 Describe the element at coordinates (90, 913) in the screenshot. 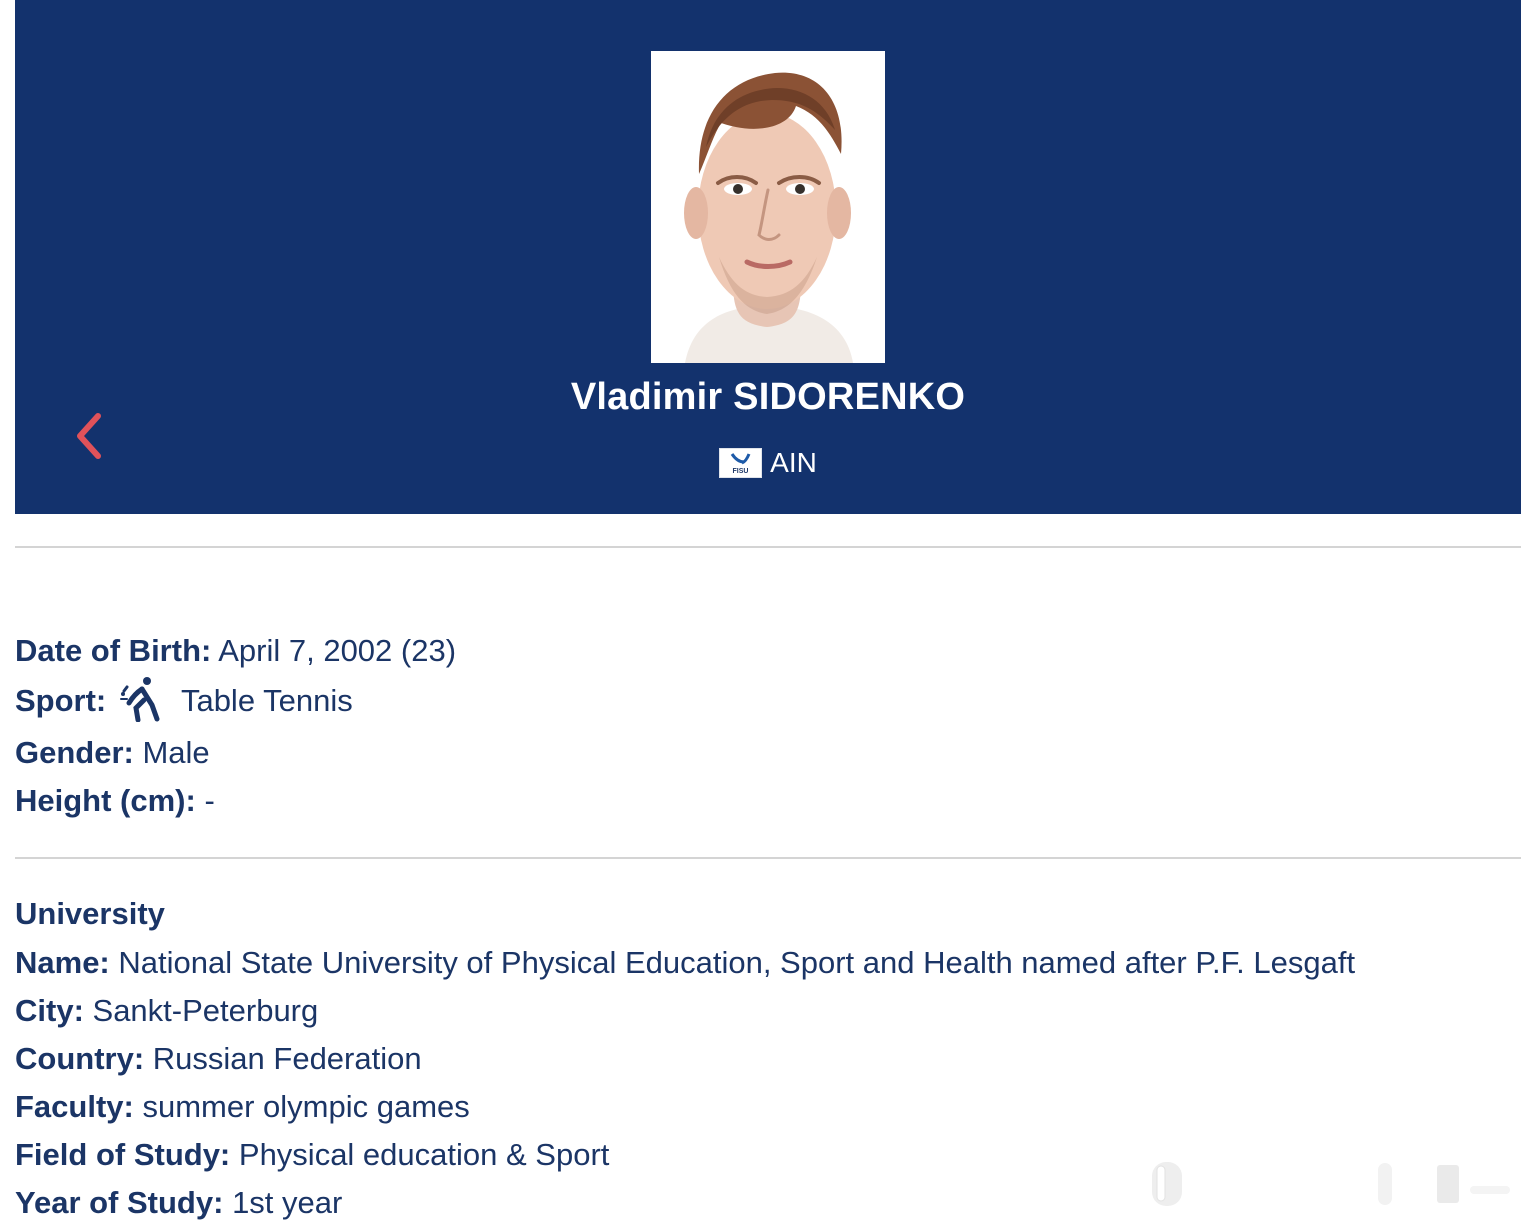

I see `university-title: University` at that location.